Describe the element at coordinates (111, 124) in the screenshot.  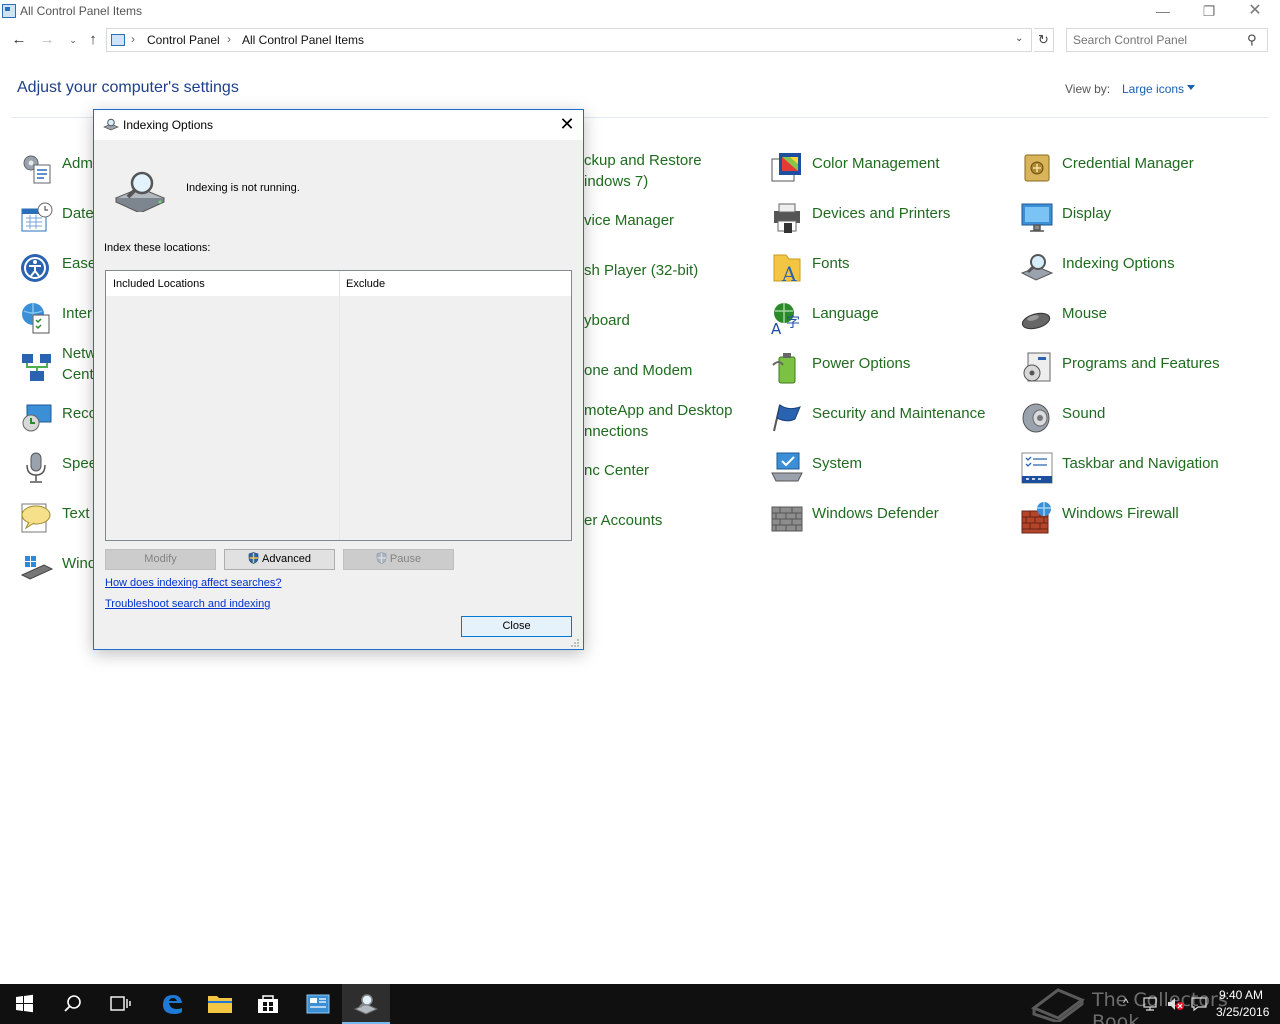
I see `indexing-drive-icon` at that location.